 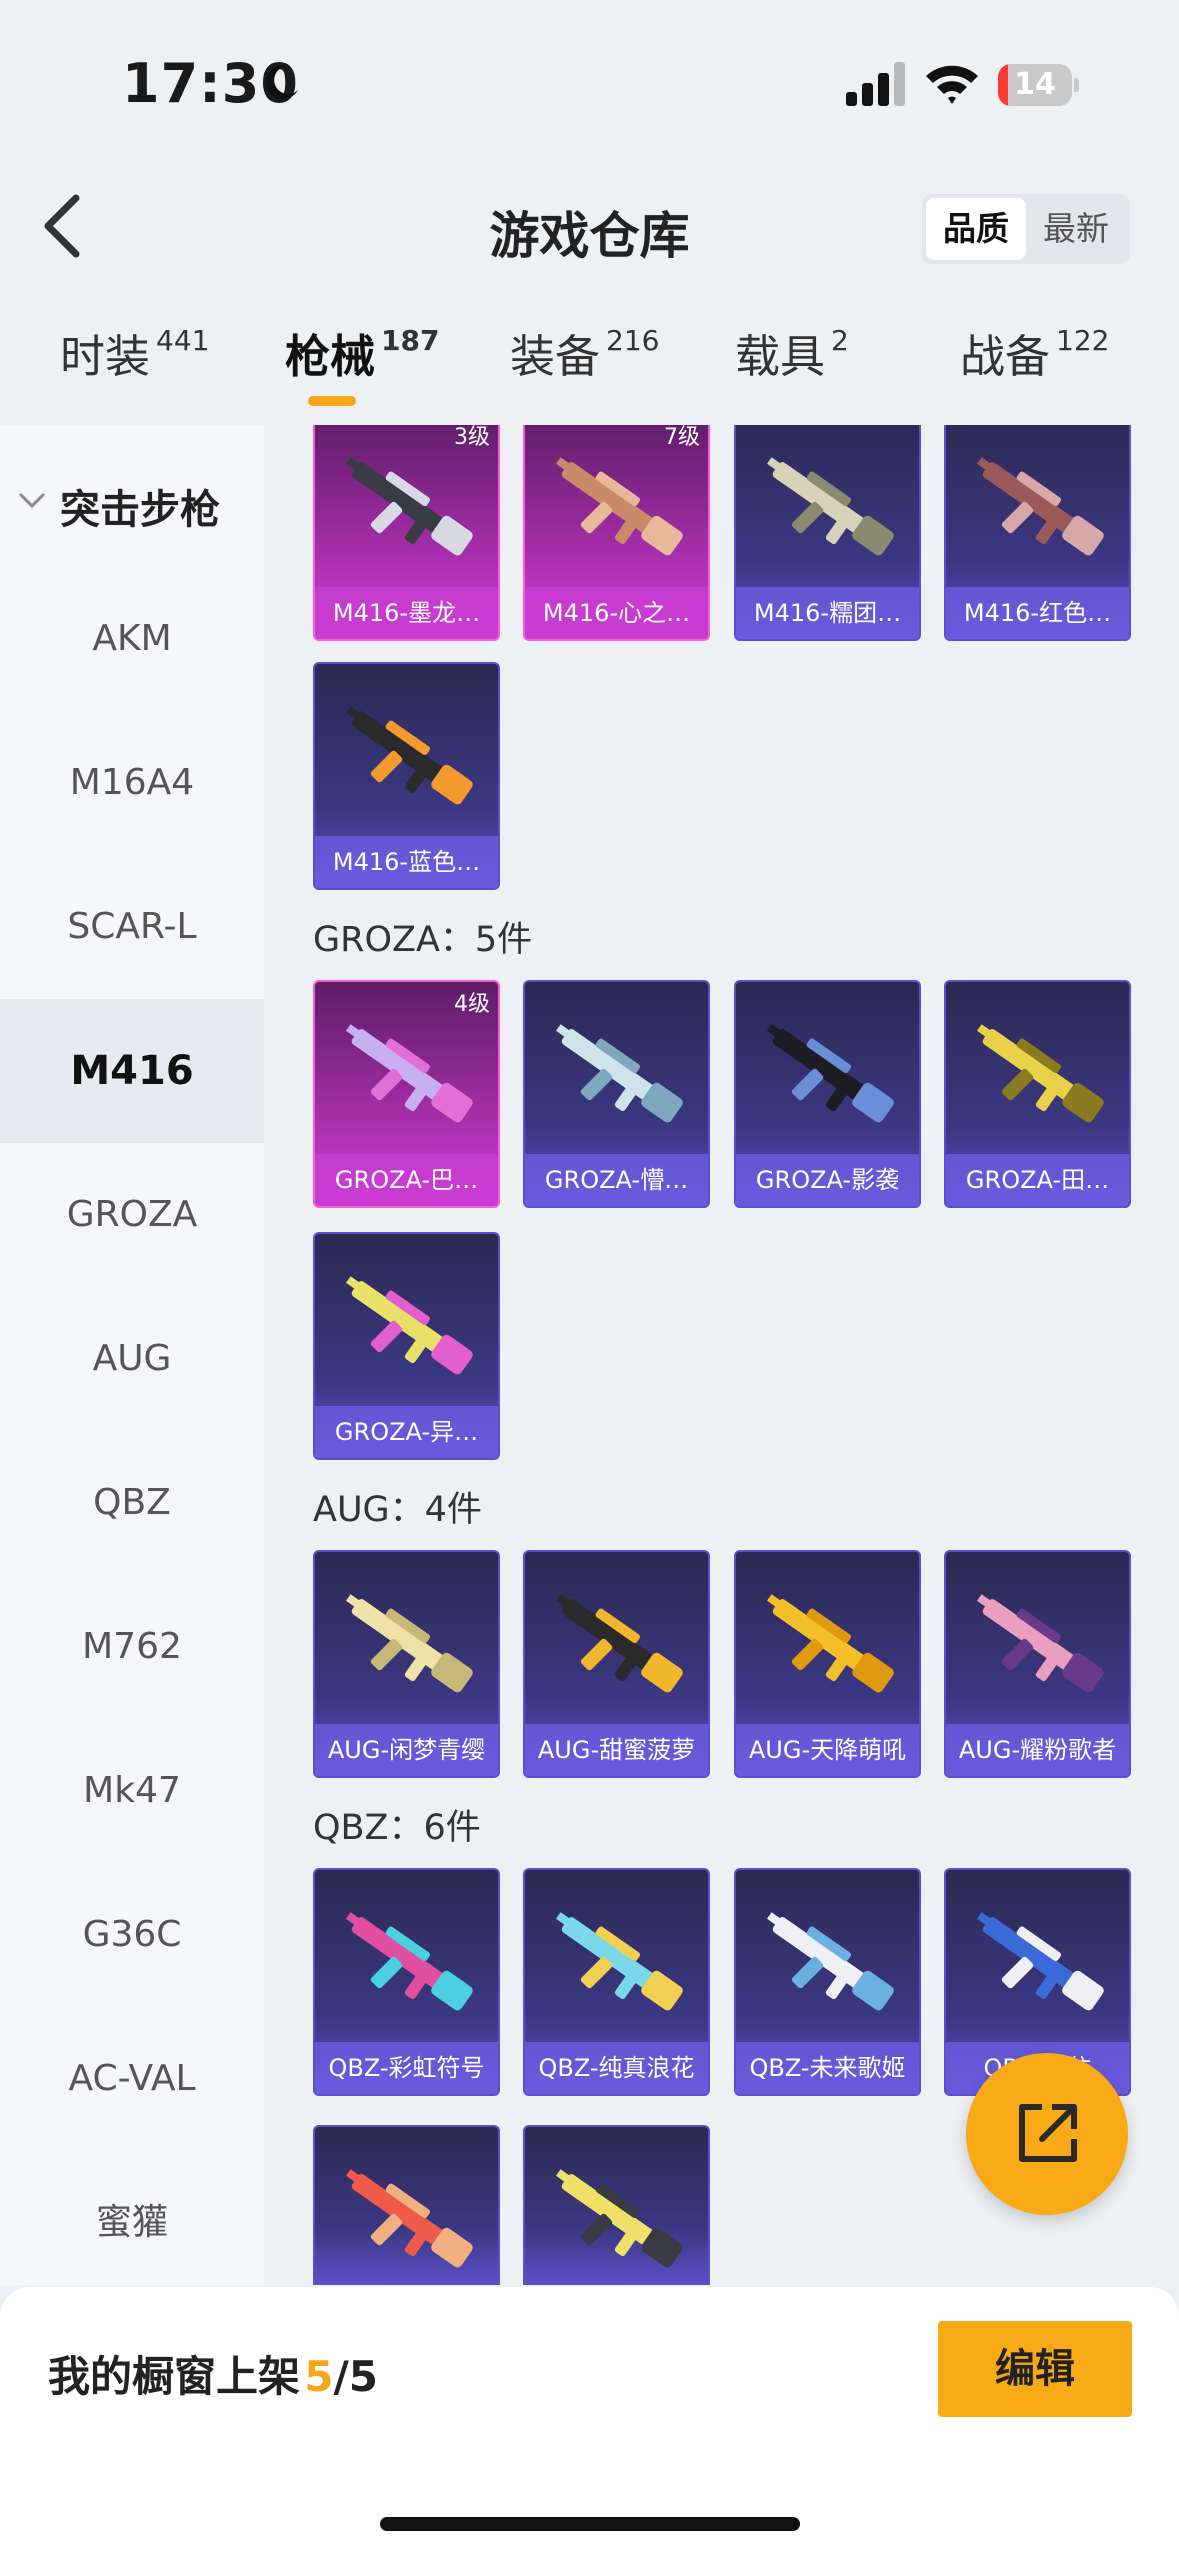 I want to click on skin-card: AUG-天降萌吼, so click(x=827, y=1664).